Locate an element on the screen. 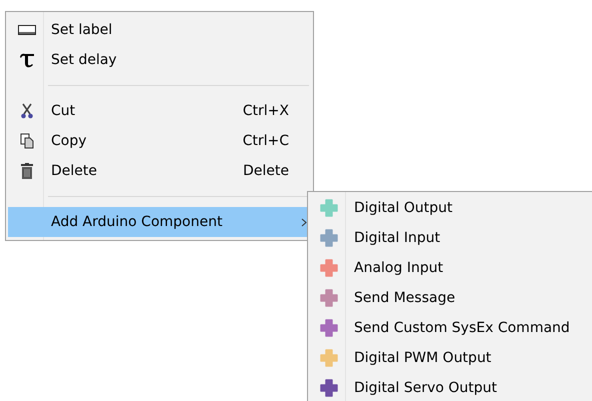  trash-icon is located at coordinates (27, 171).